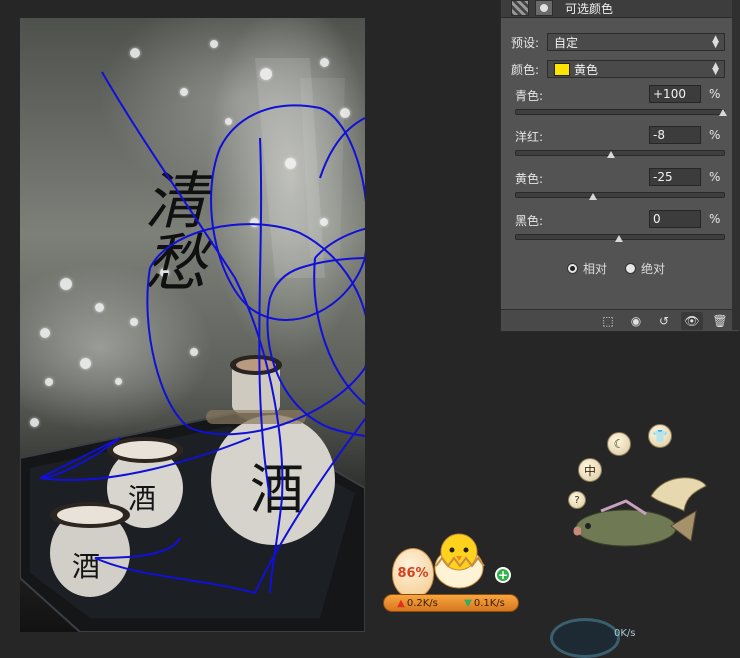 The width and height of the screenshot is (740, 658). Describe the element at coordinates (715, 219) in the screenshot. I see `black-percent: %` at that location.